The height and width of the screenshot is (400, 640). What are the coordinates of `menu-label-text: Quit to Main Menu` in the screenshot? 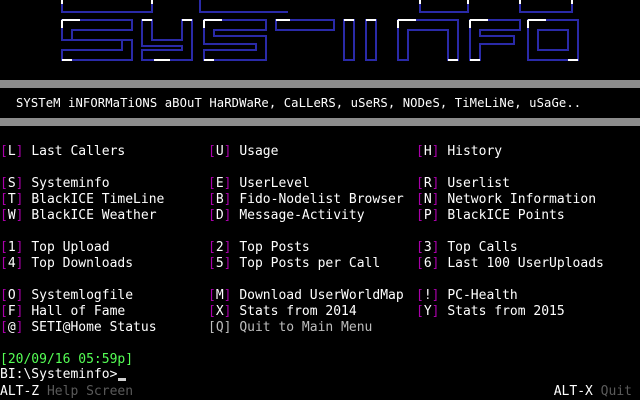 It's located at (306, 327).